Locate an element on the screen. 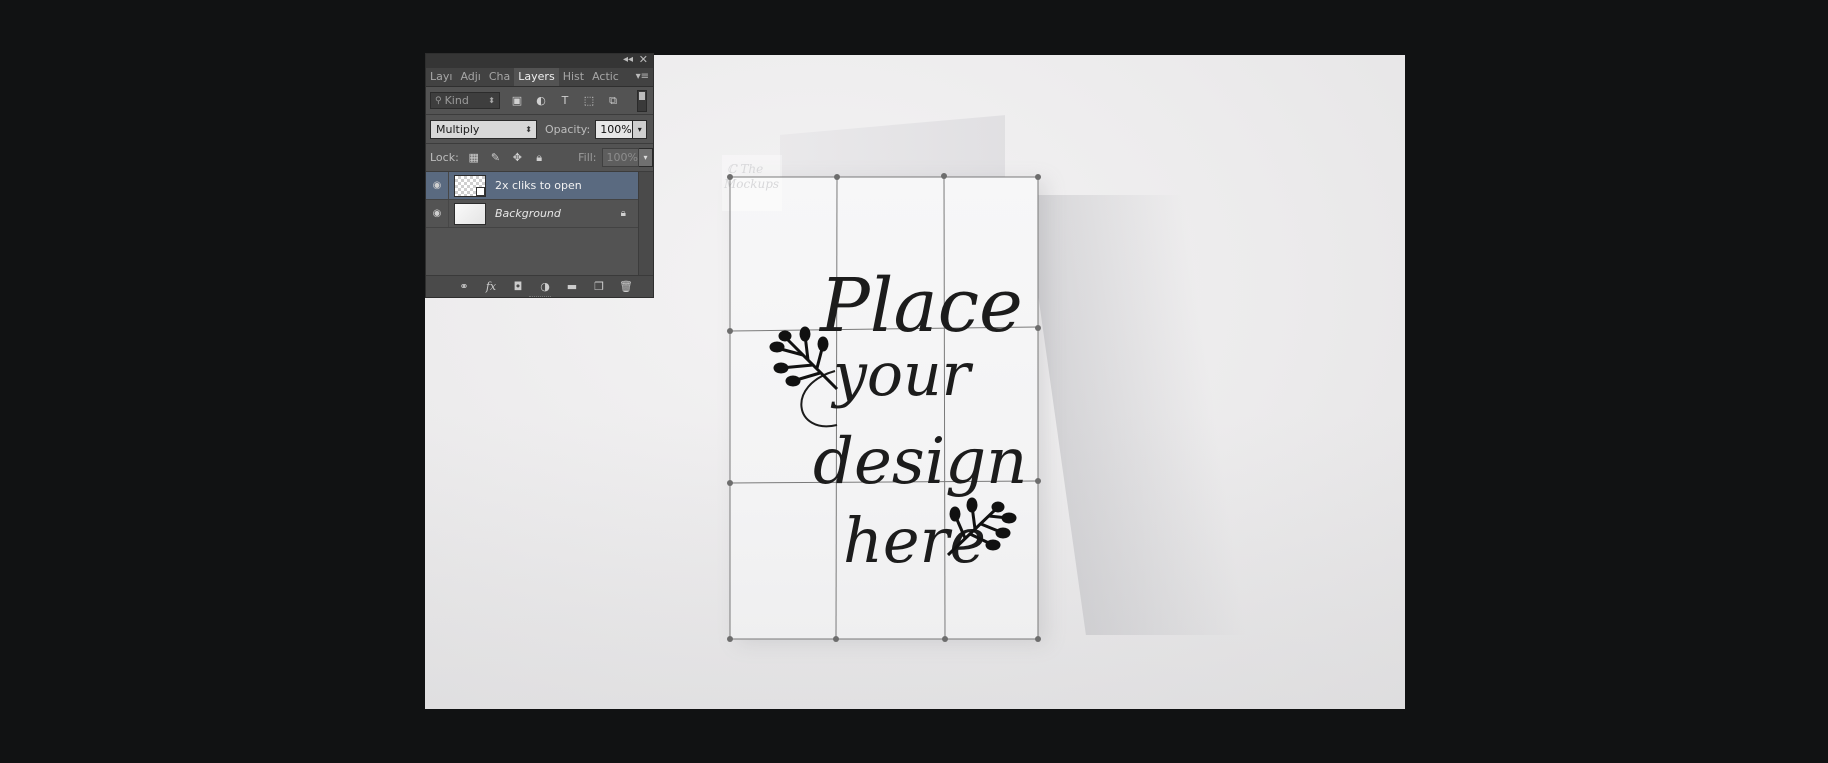 This screenshot has height=763, width=1828. smart-object-badge-icon is located at coordinates (480, 191).